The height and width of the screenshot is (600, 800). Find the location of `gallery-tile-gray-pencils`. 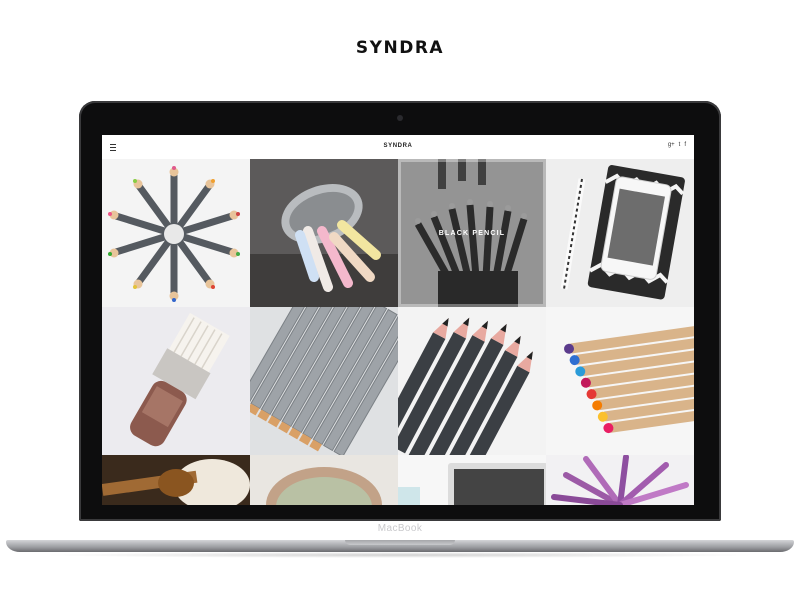

gallery-tile-gray-pencils is located at coordinates (324, 381).